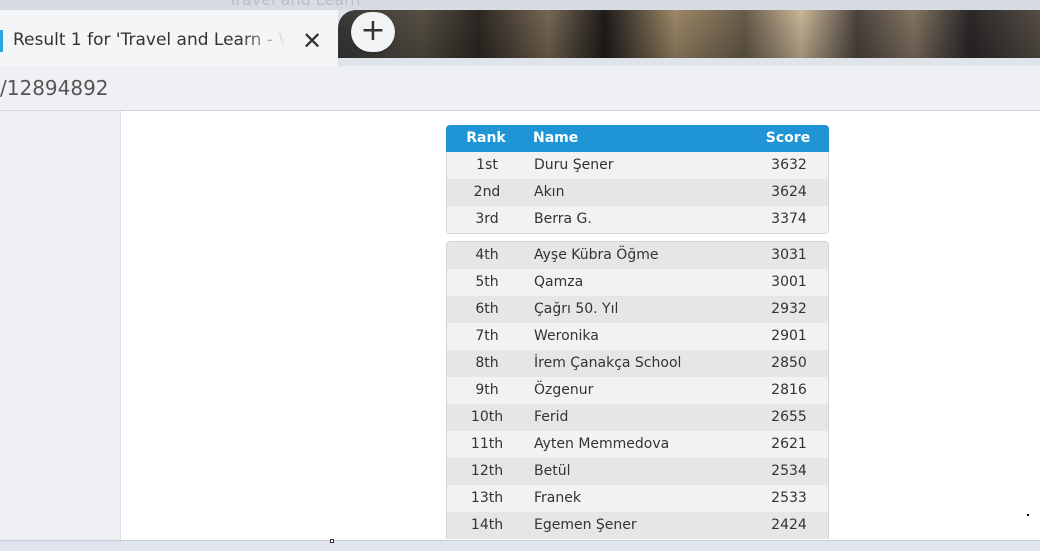 This screenshot has width=1040, height=551. What do you see at coordinates (637, 282) in the screenshot?
I see `table-row: 5th Qamza 3001` at bounding box center [637, 282].